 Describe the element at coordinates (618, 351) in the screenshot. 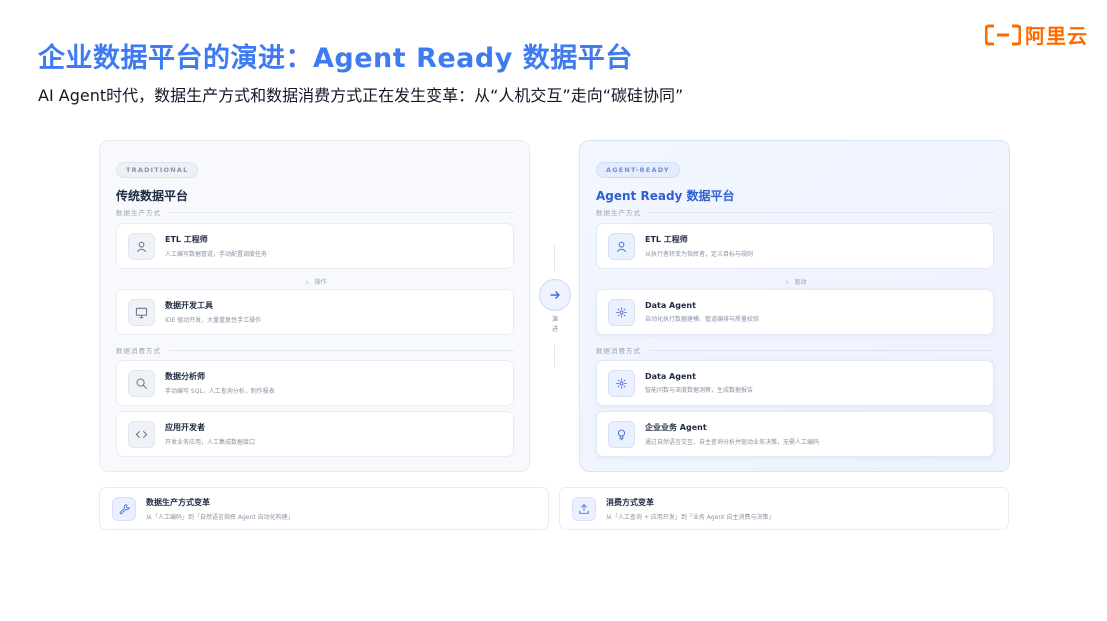

I see `agent-ready-consumption-label-text: 数据消费方式` at that location.